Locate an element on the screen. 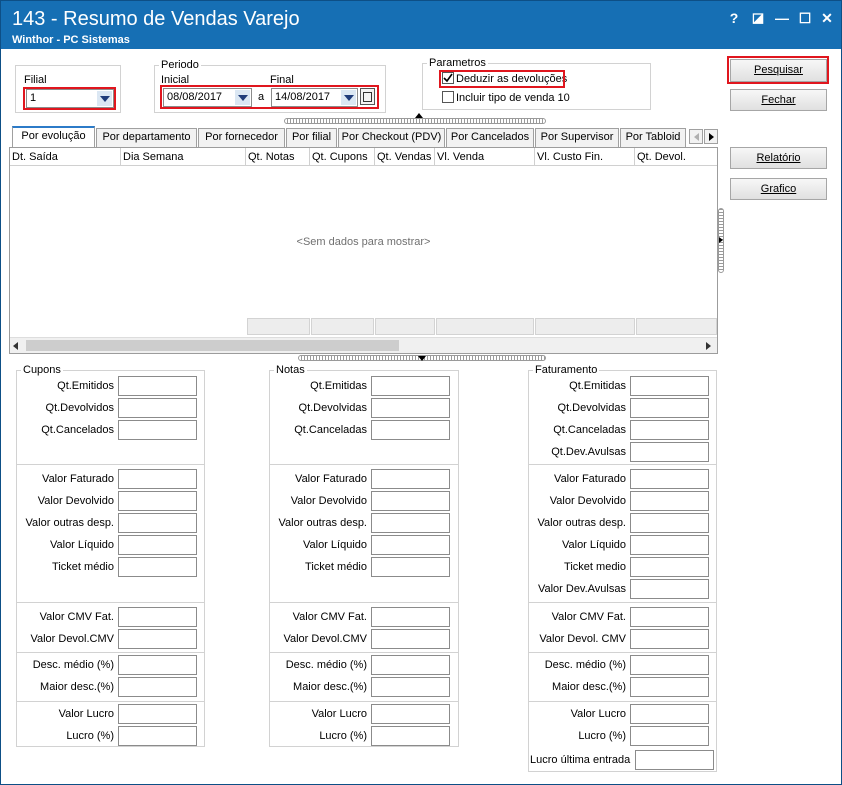 This screenshot has height=785, width=842. horizontal-scrollbar is located at coordinates (363, 345).